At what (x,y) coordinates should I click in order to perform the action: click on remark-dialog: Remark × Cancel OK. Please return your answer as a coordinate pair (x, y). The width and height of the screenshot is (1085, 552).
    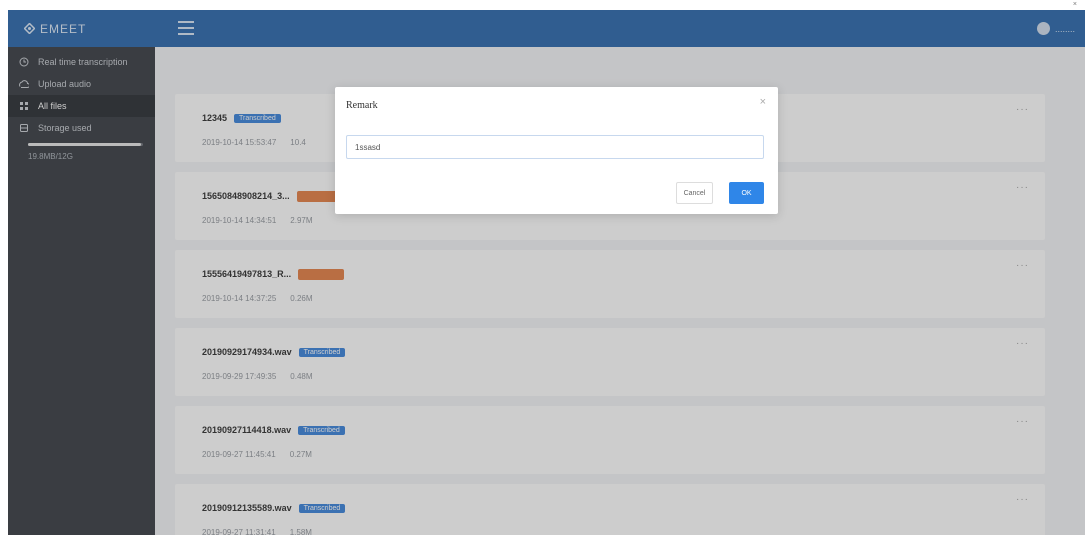
    Looking at the image, I should click on (556, 150).